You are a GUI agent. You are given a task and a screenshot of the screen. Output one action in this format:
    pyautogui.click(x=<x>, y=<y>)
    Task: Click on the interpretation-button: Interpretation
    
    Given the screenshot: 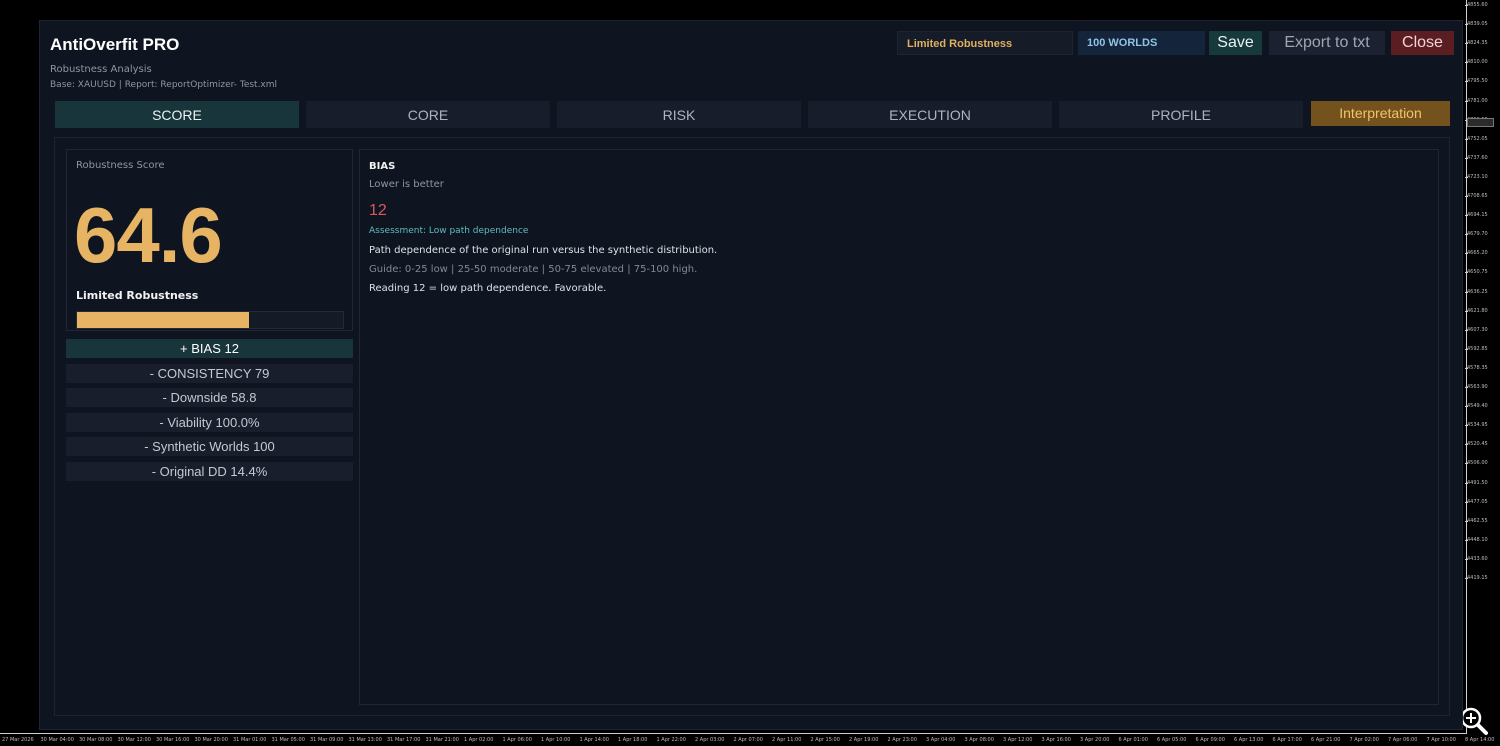 What is the action you would take?
    pyautogui.click(x=1380, y=113)
    